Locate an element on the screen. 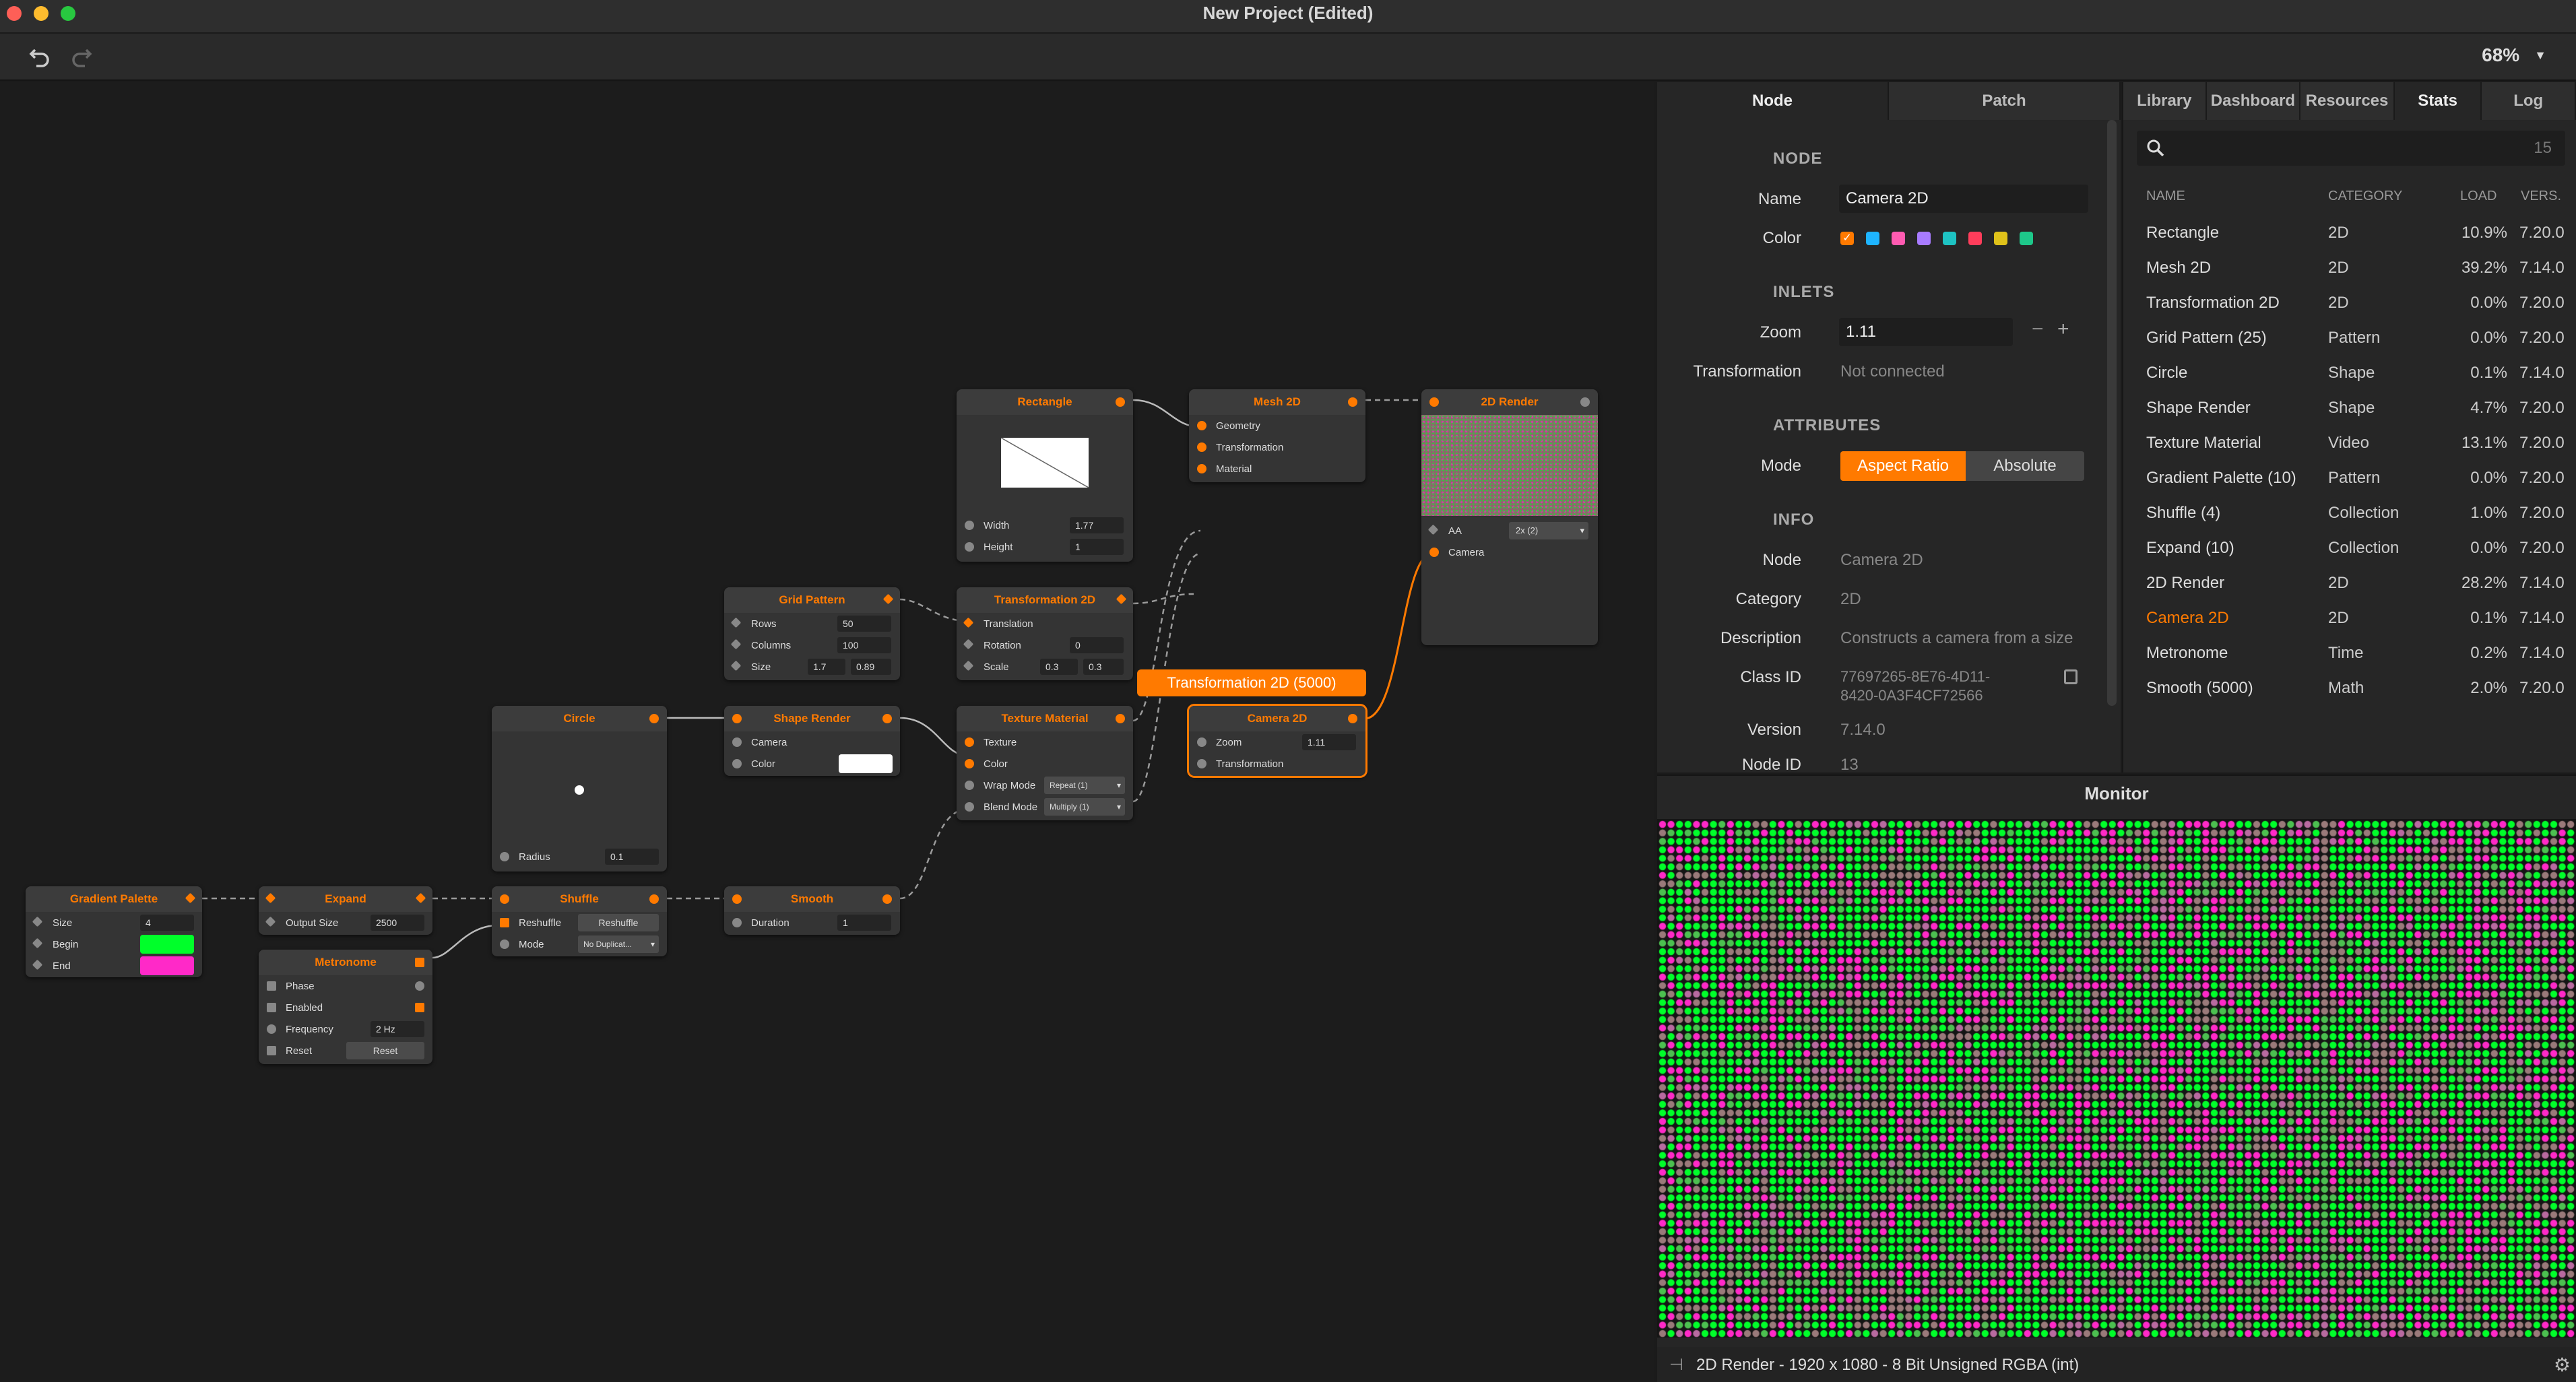  node-smooth: Smooth Duration 1 is located at coordinates (812, 911).